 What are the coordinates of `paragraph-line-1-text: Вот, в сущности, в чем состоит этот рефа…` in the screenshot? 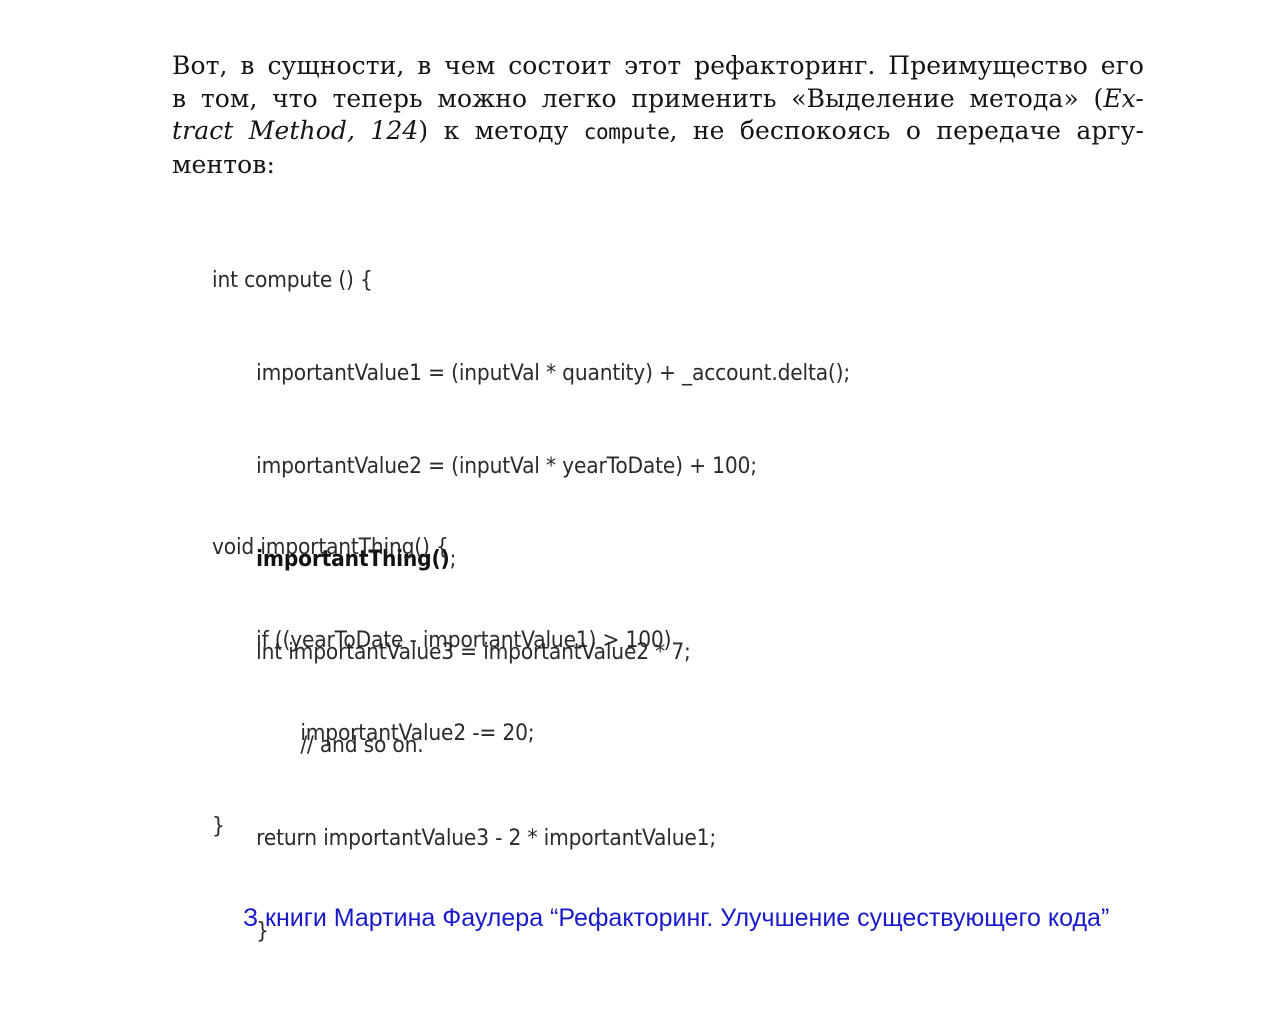 It's located at (658, 65).